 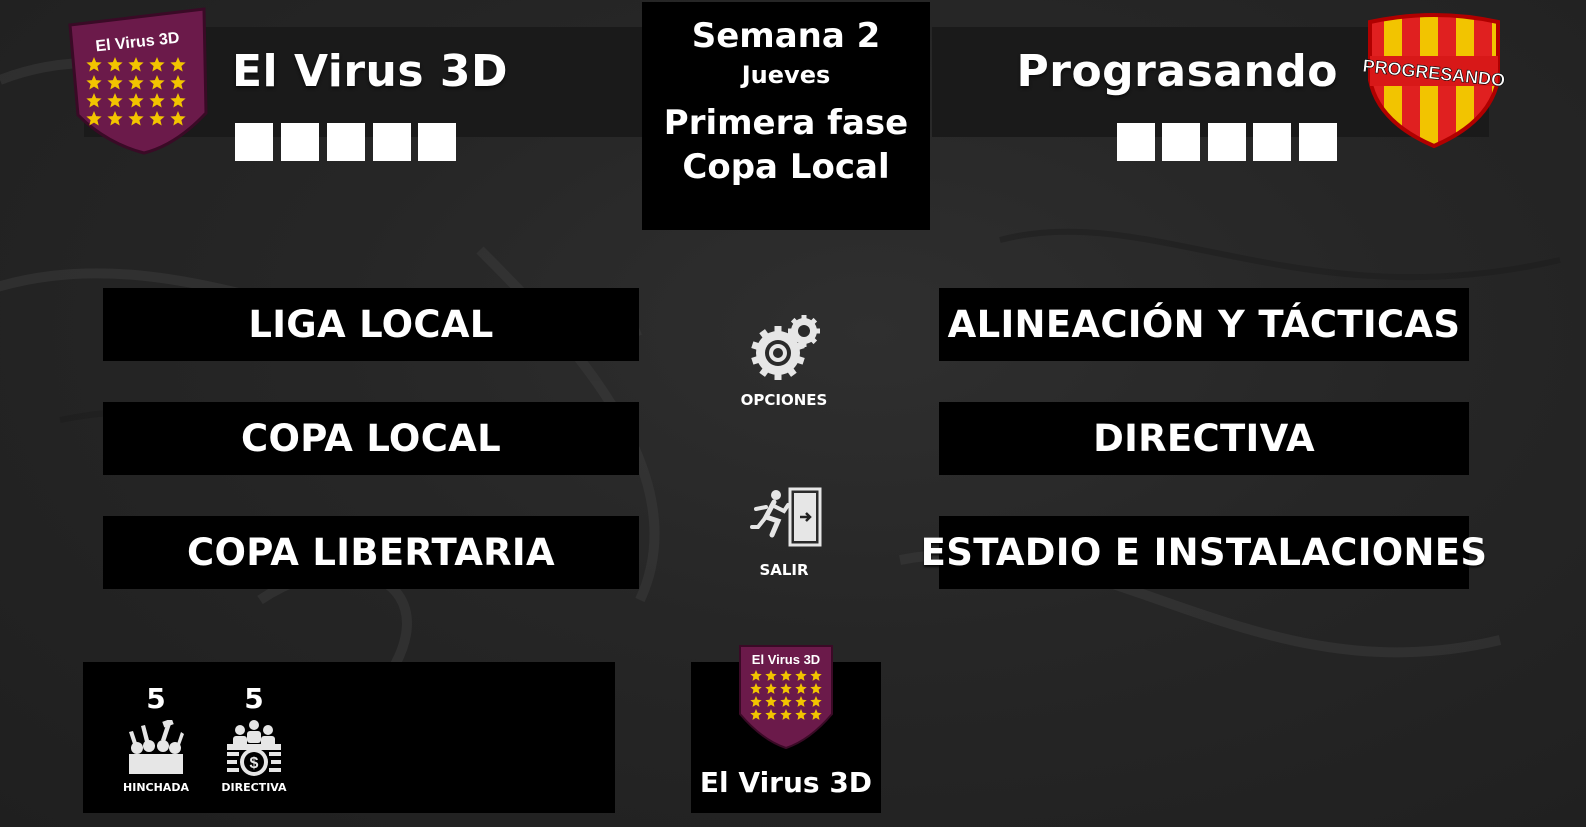 What do you see at coordinates (1204, 324) in the screenshot?
I see `menu-alineacion-tacticas-button: ALINEACIÓN Y TÁCTICAS` at bounding box center [1204, 324].